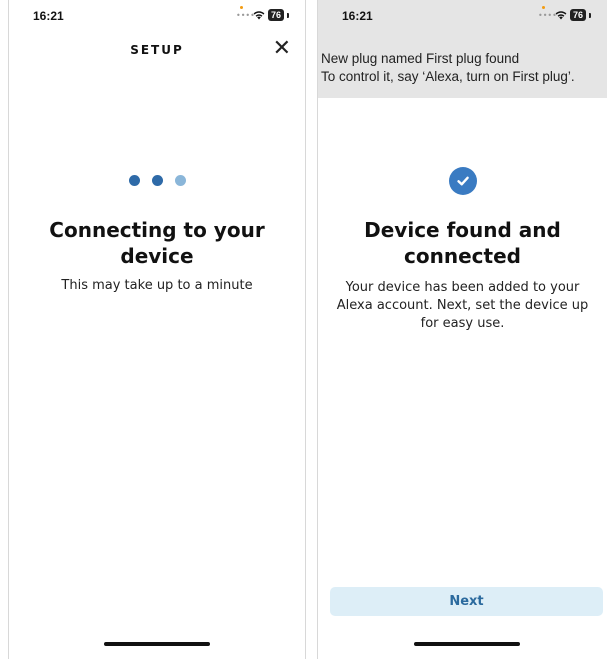 The width and height of the screenshot is (607, 659). What do you see at coordinates (462, 243) in the screenshot?
I see `found-heading: Device found and connected` at bounding box center [462, 243].